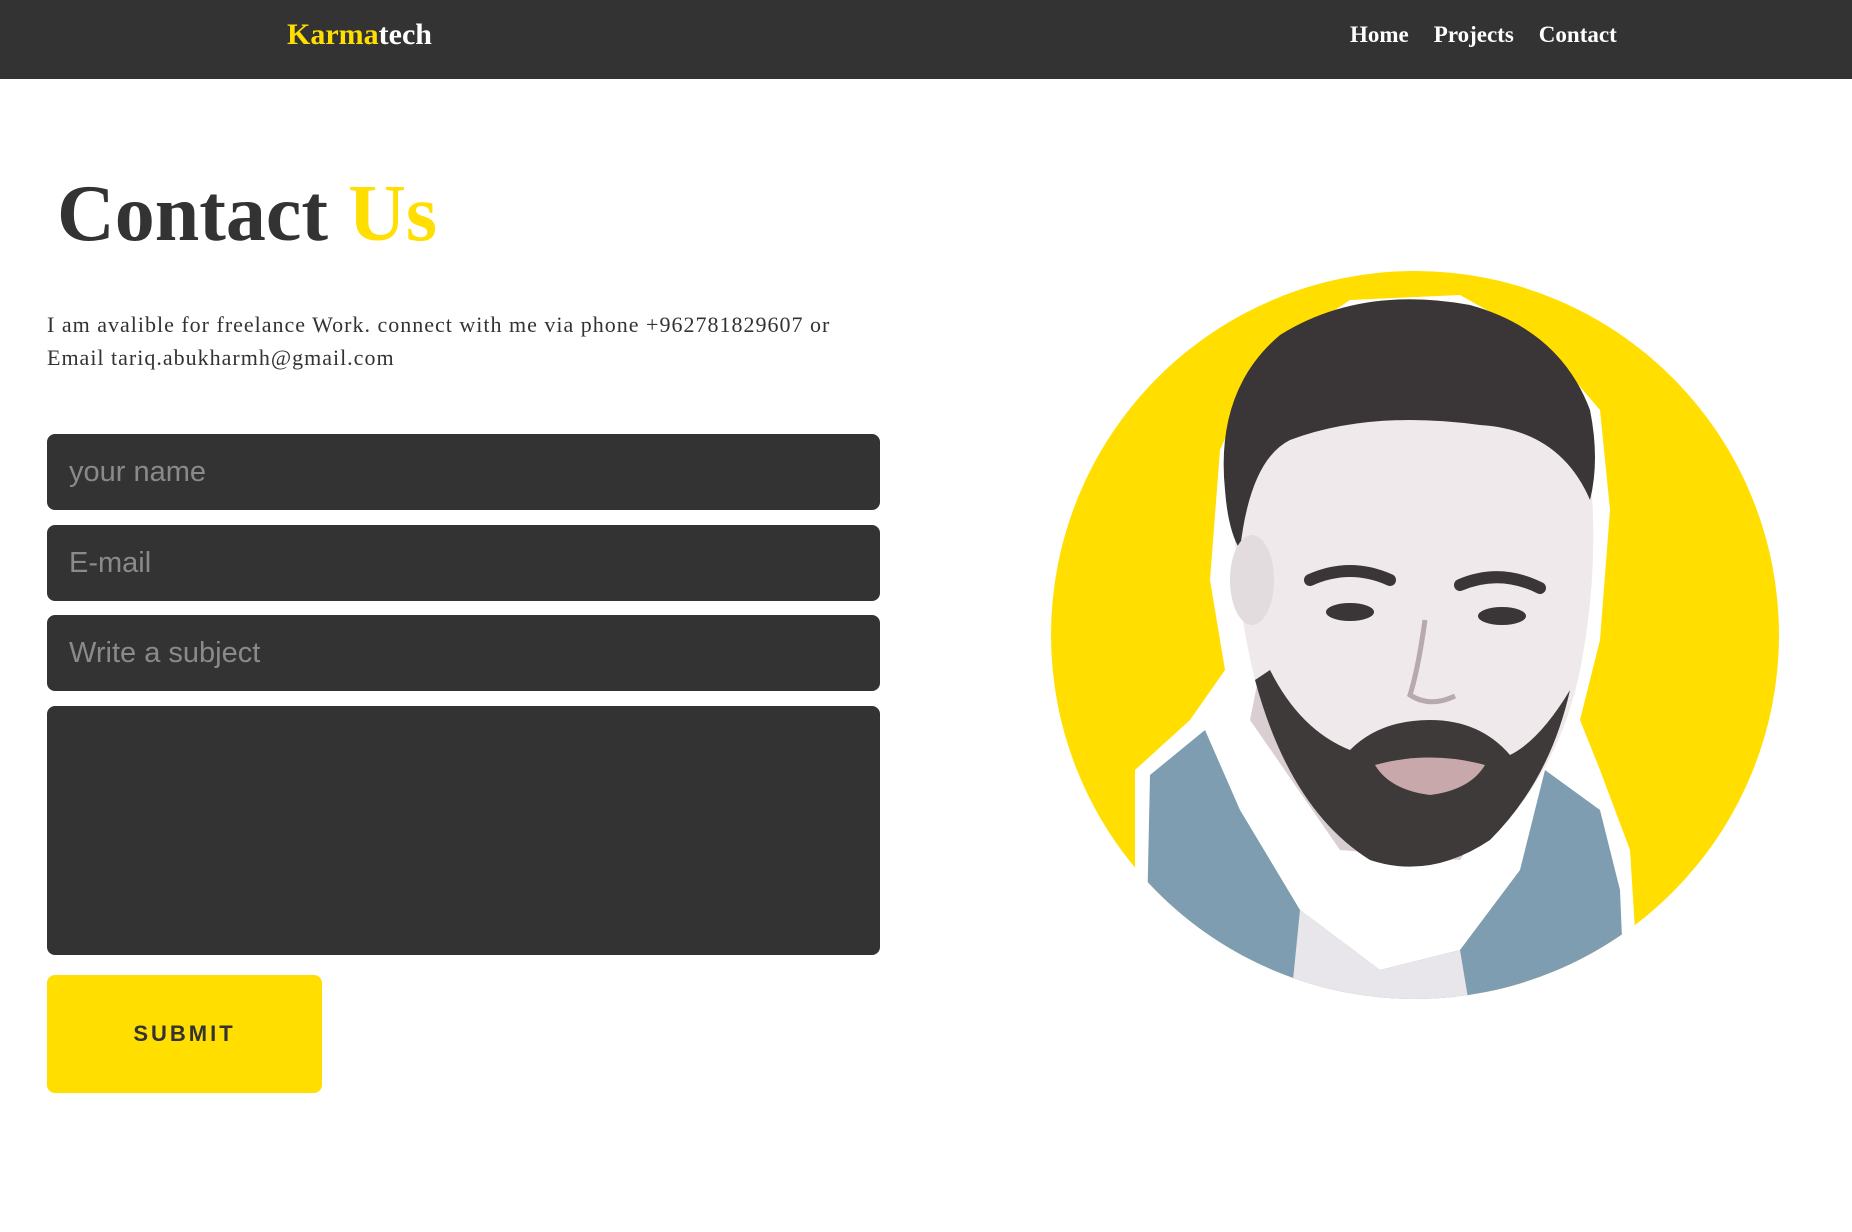  Describe the element at coordinates (392, 214) in the screenshot. I see `page-title-accent: Us` at that location.